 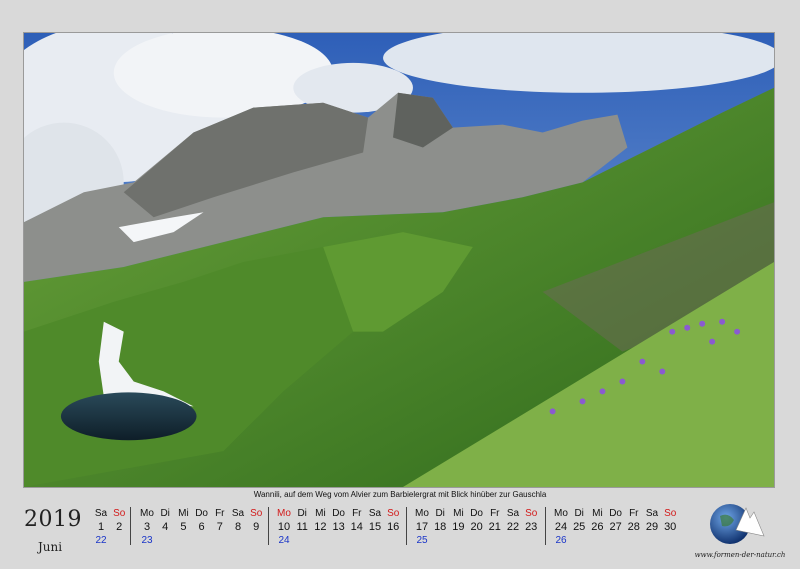 What do you see at coordinates (393, 520) in the screenshot?
I see `calendar-day: So 16` at bounding box center [393, 520].